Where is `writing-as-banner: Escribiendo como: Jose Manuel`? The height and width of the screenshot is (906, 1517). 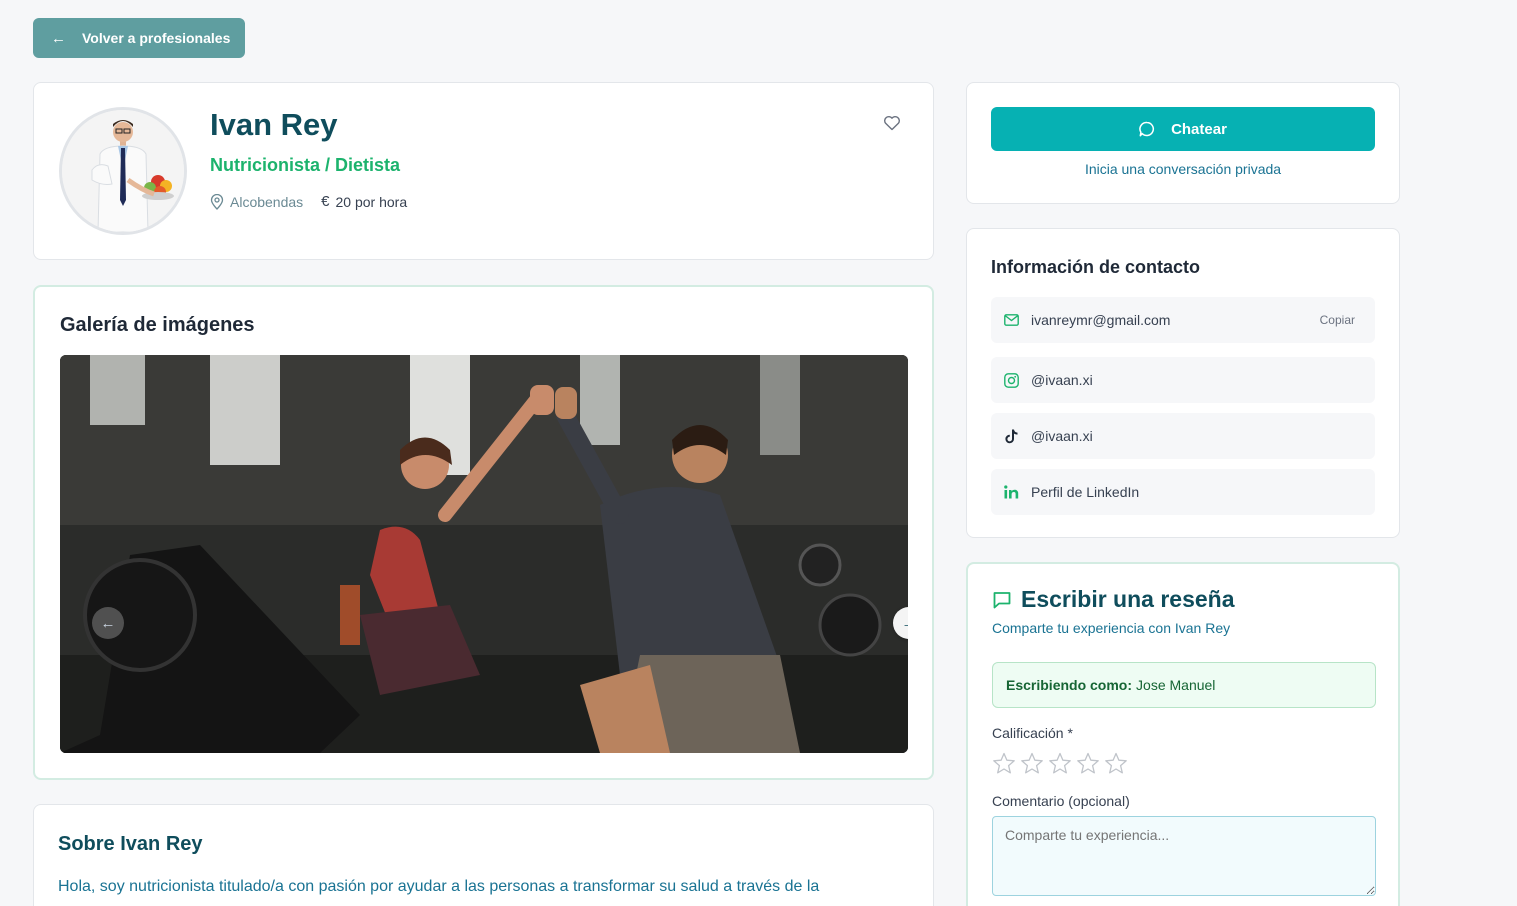
writing-as-banner: Escribiendo como: Jose Manuel is located at coordinates (1184, 685).